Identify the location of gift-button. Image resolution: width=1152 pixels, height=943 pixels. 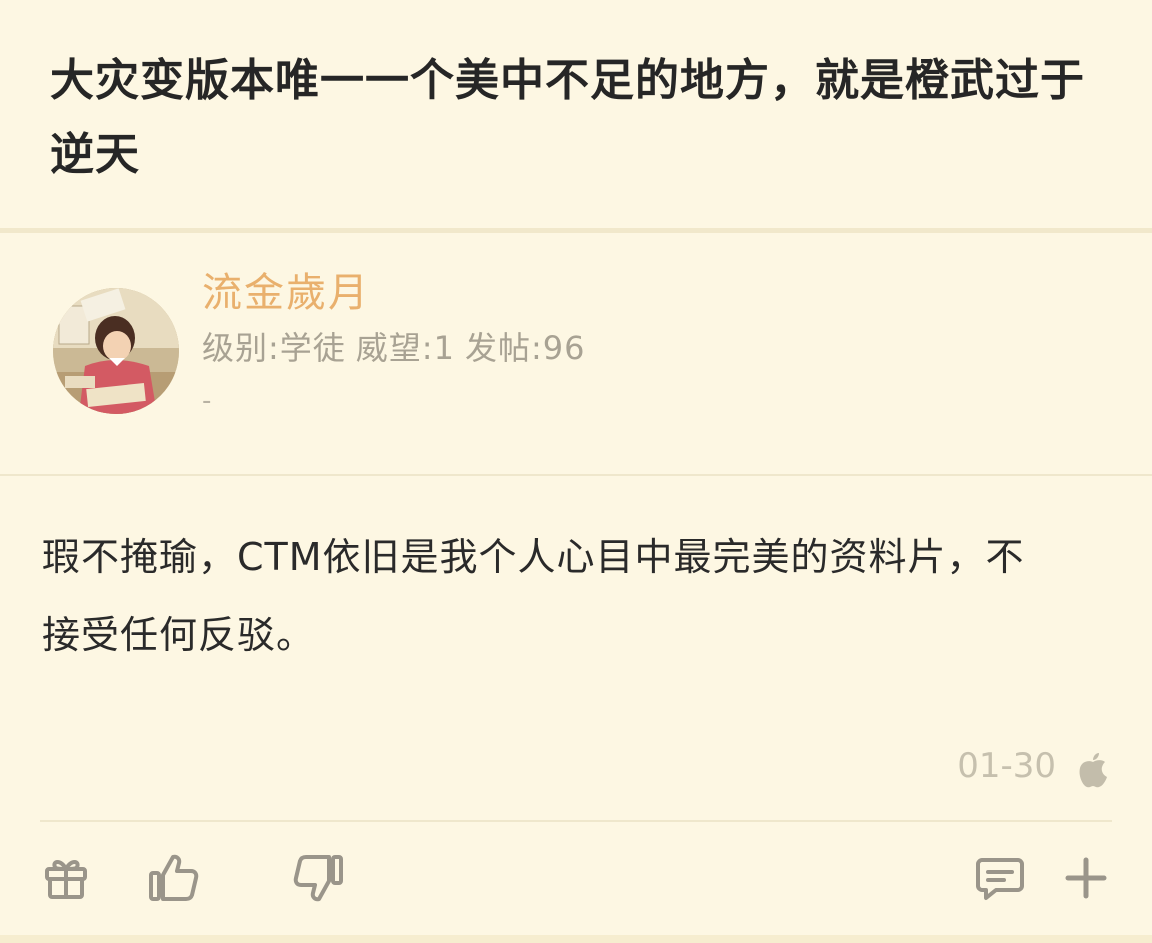
(66, 878).